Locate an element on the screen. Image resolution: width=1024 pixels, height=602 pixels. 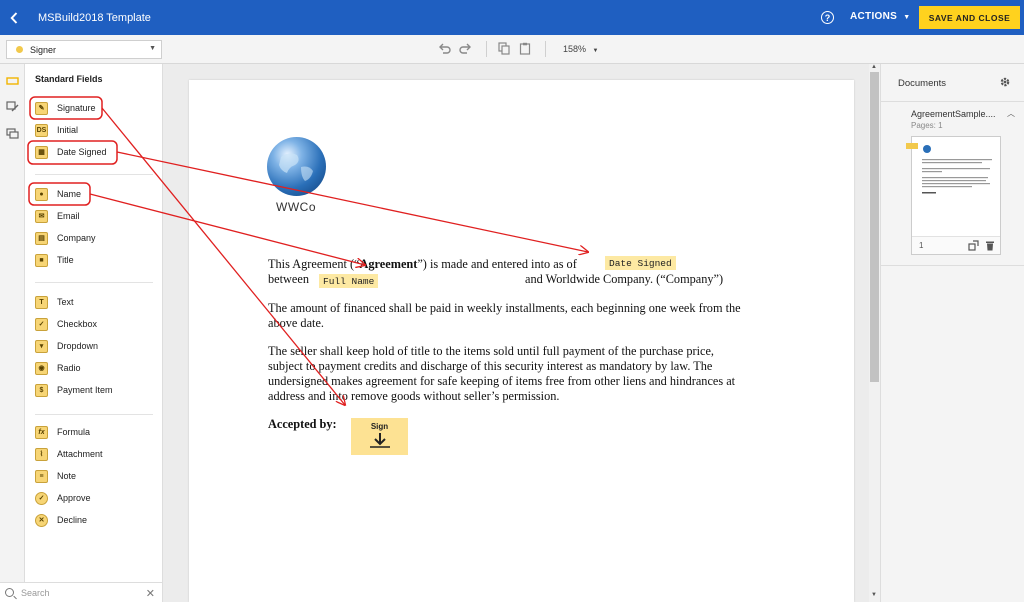
calendar-icon: ▦ is located at coordinates (41, 152).